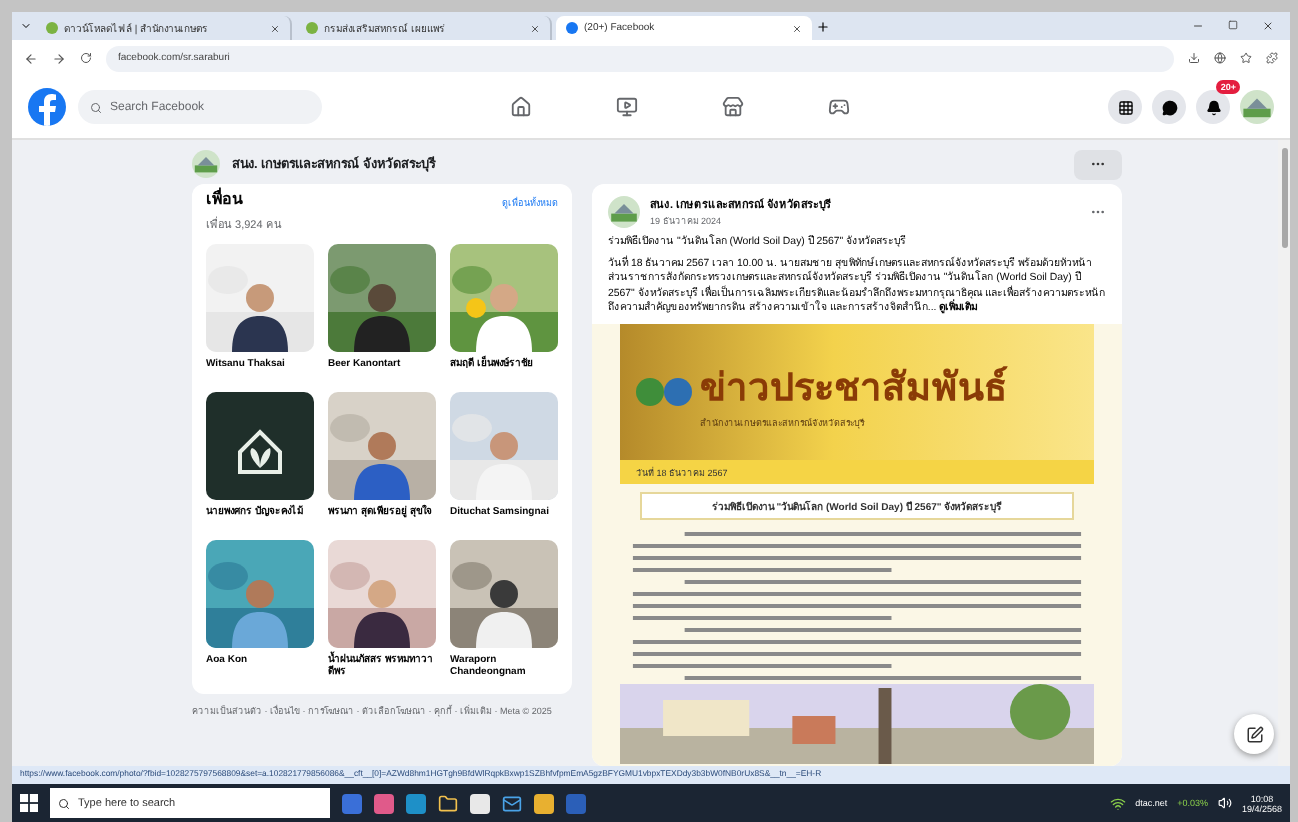  I want to click on folder-icon, so click(448, 803).